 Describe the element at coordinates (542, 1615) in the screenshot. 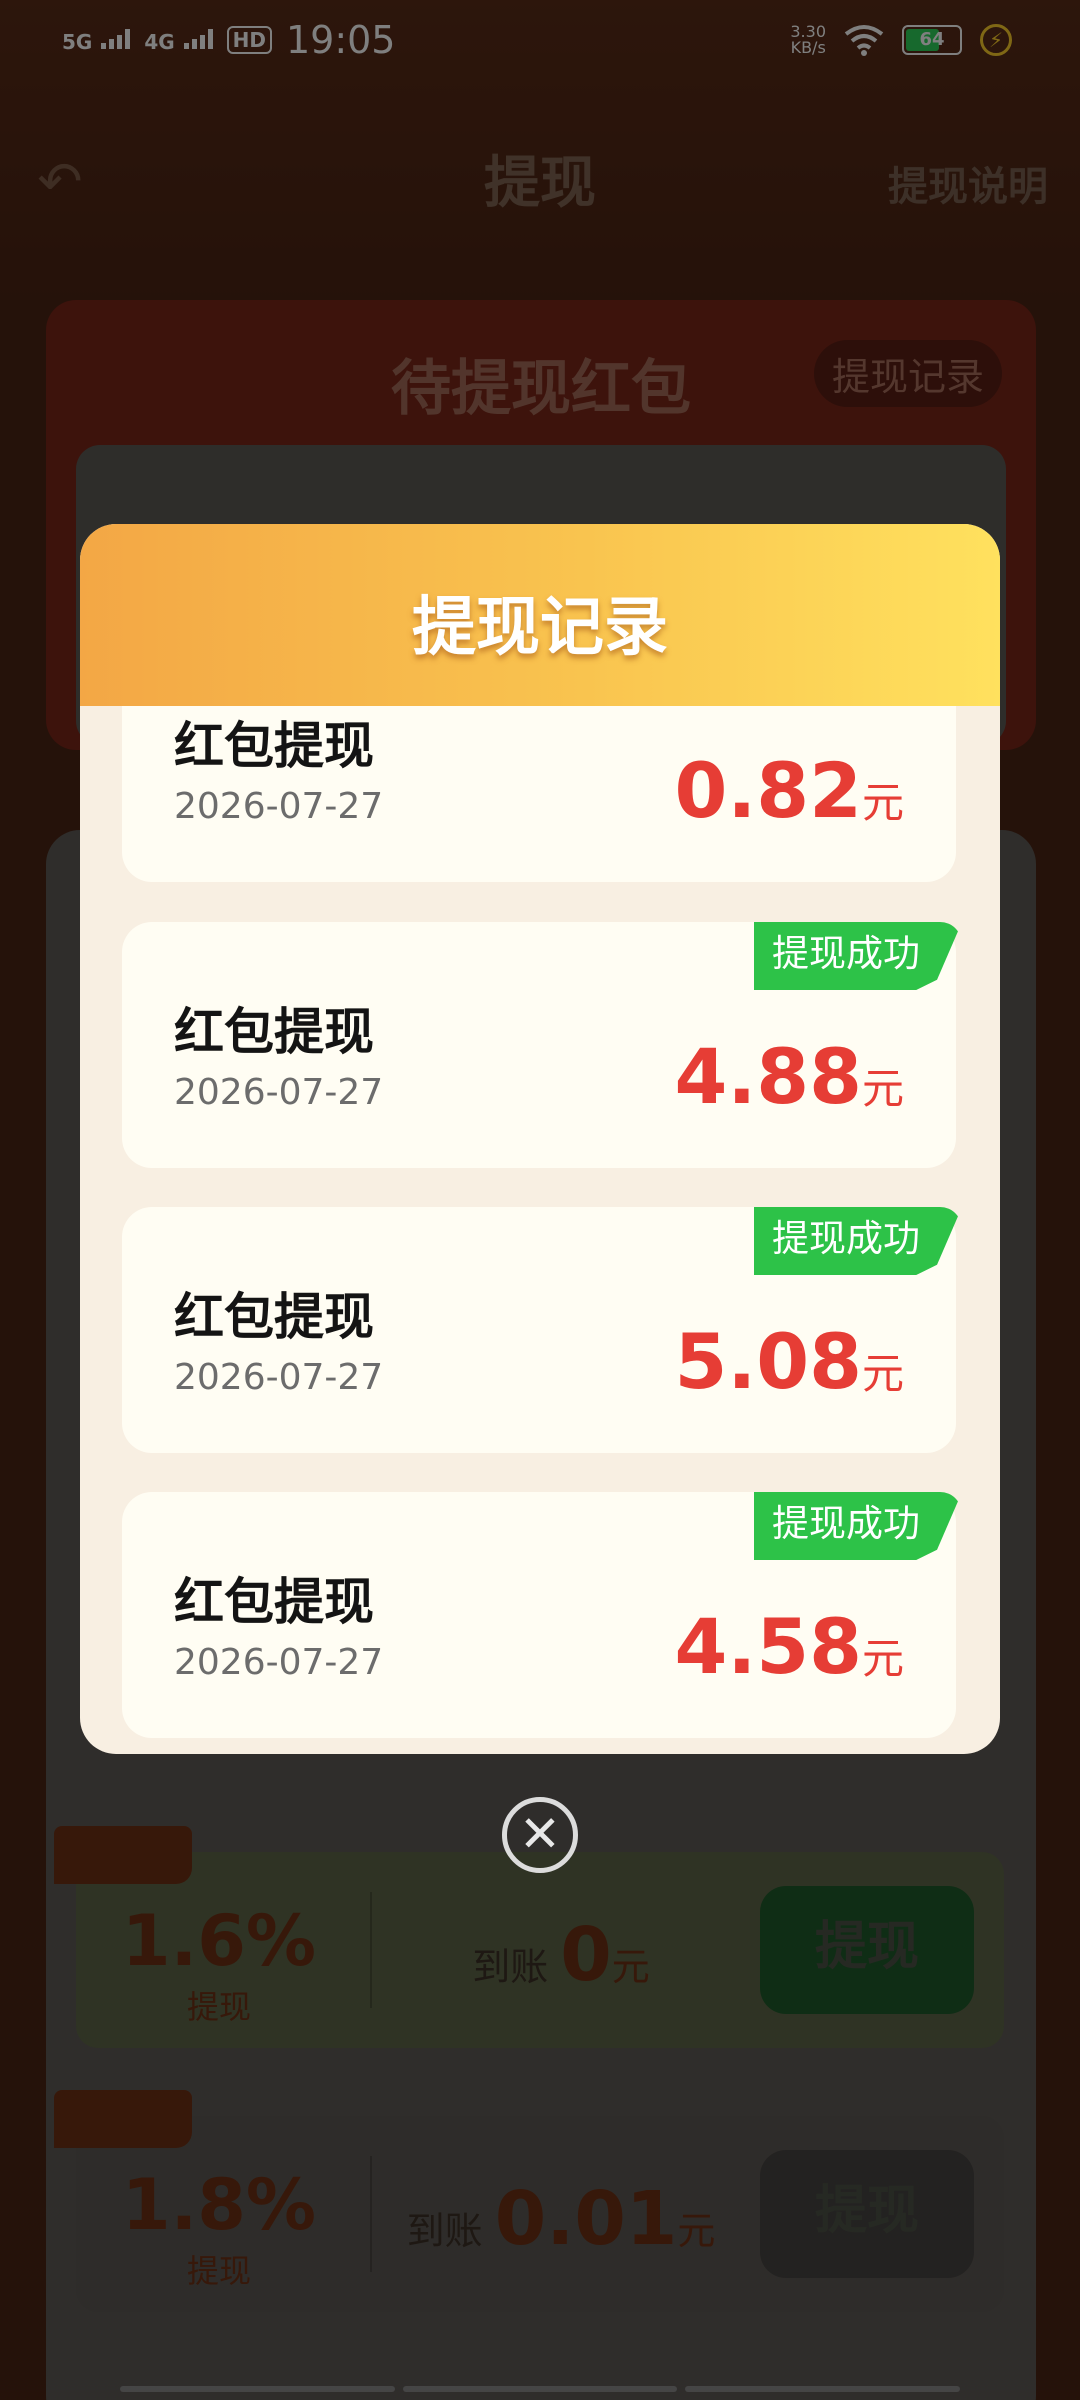

I see `record-item: 提现成功 红包提现 2026-07-27 4.58元` at that location.